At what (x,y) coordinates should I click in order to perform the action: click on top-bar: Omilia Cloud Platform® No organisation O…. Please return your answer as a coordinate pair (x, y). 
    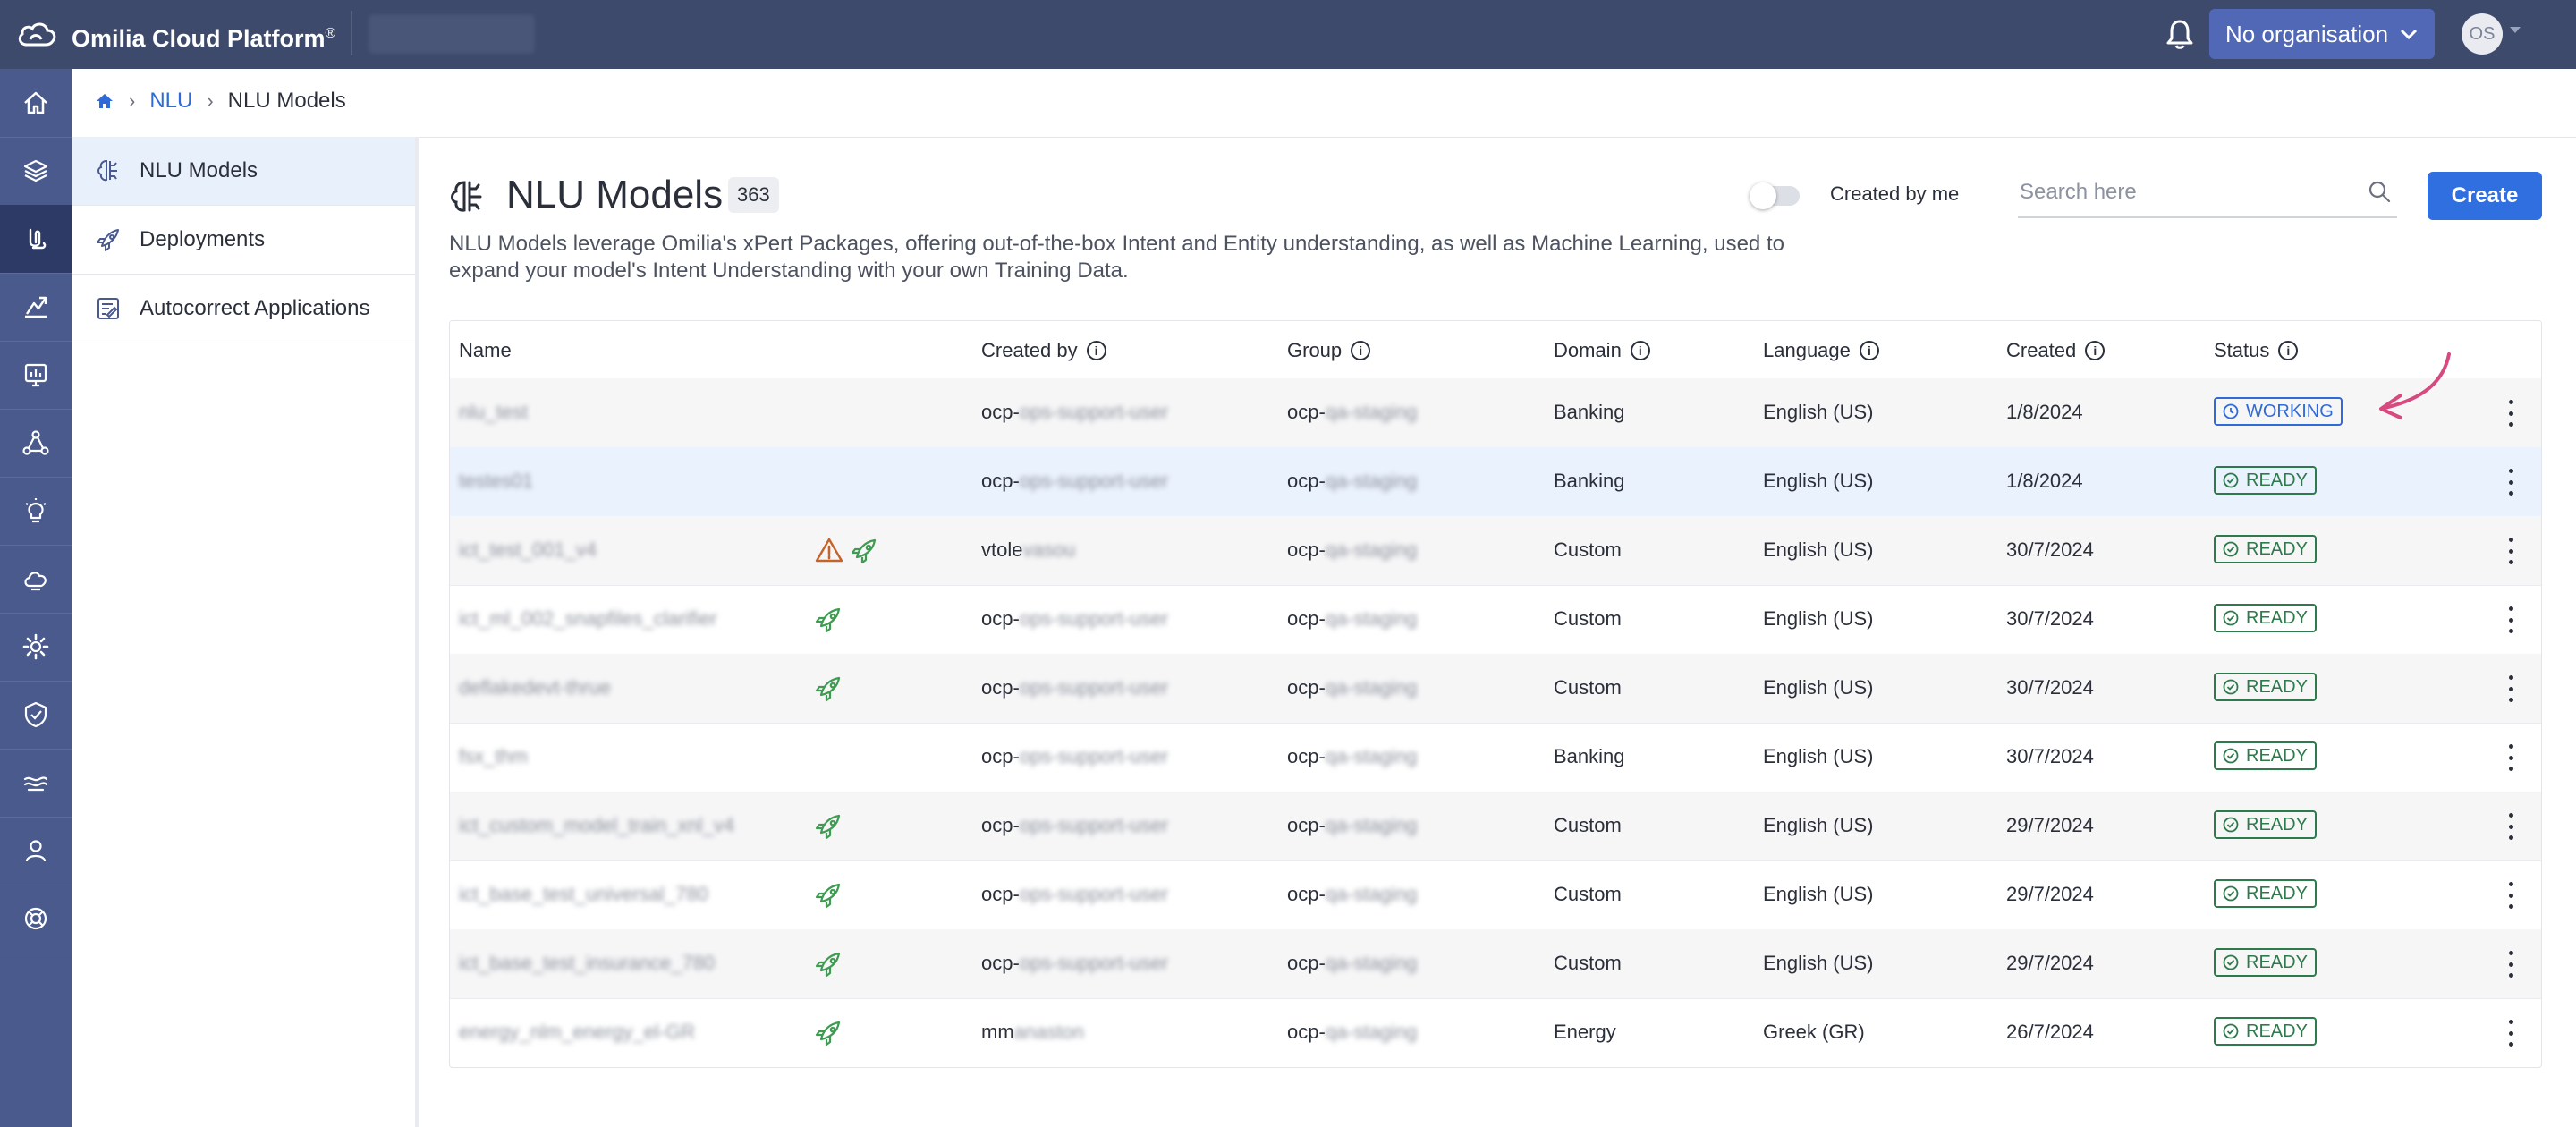
    Looking at the image, I should click on (1288, 34).